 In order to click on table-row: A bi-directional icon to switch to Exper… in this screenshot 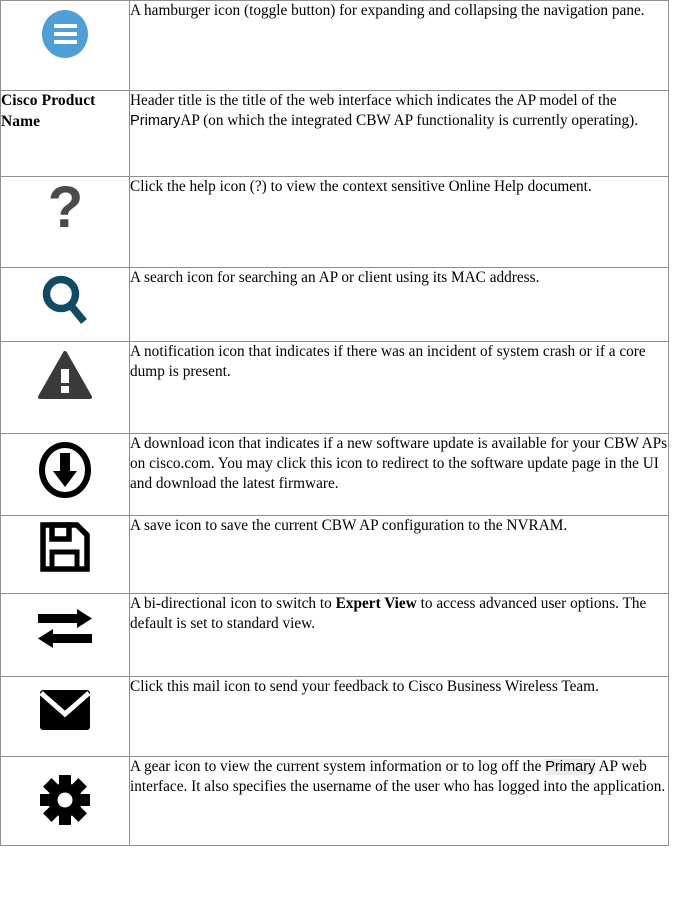, I will do `click(334, 635)`.